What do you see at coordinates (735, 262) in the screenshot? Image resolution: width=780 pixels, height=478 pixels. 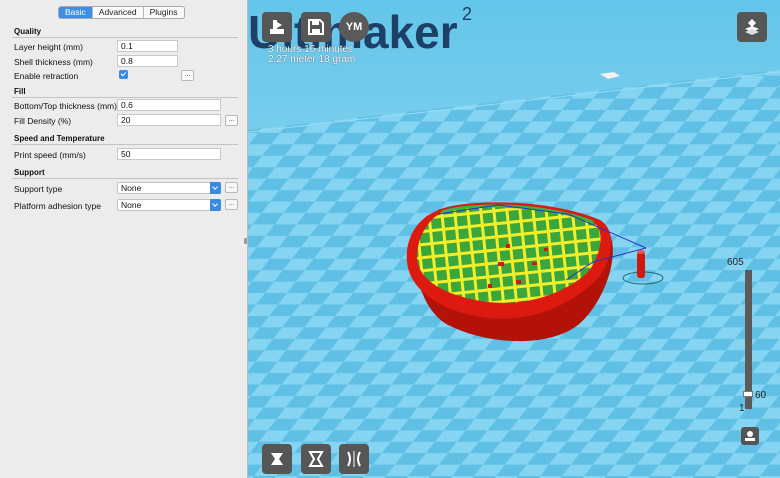 I see `layer-max-label: 605` at bounding box center [735, 262].